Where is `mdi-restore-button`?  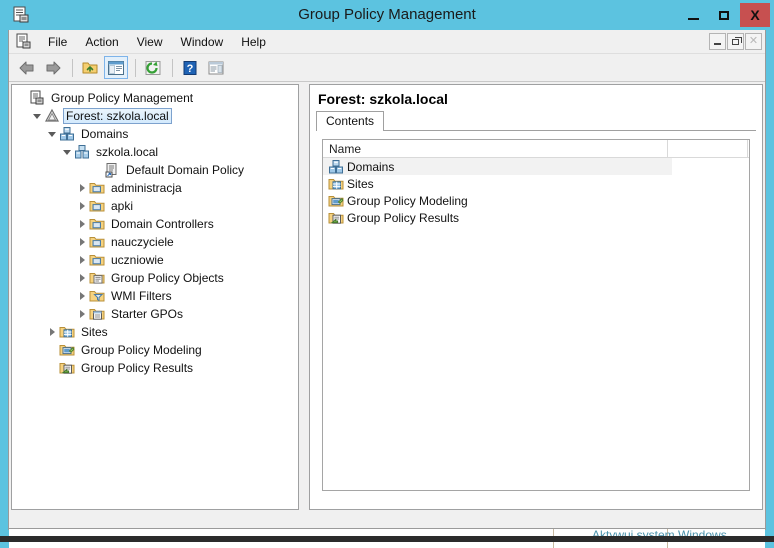 mdi-restore-button is located at coordinates (735, 41).